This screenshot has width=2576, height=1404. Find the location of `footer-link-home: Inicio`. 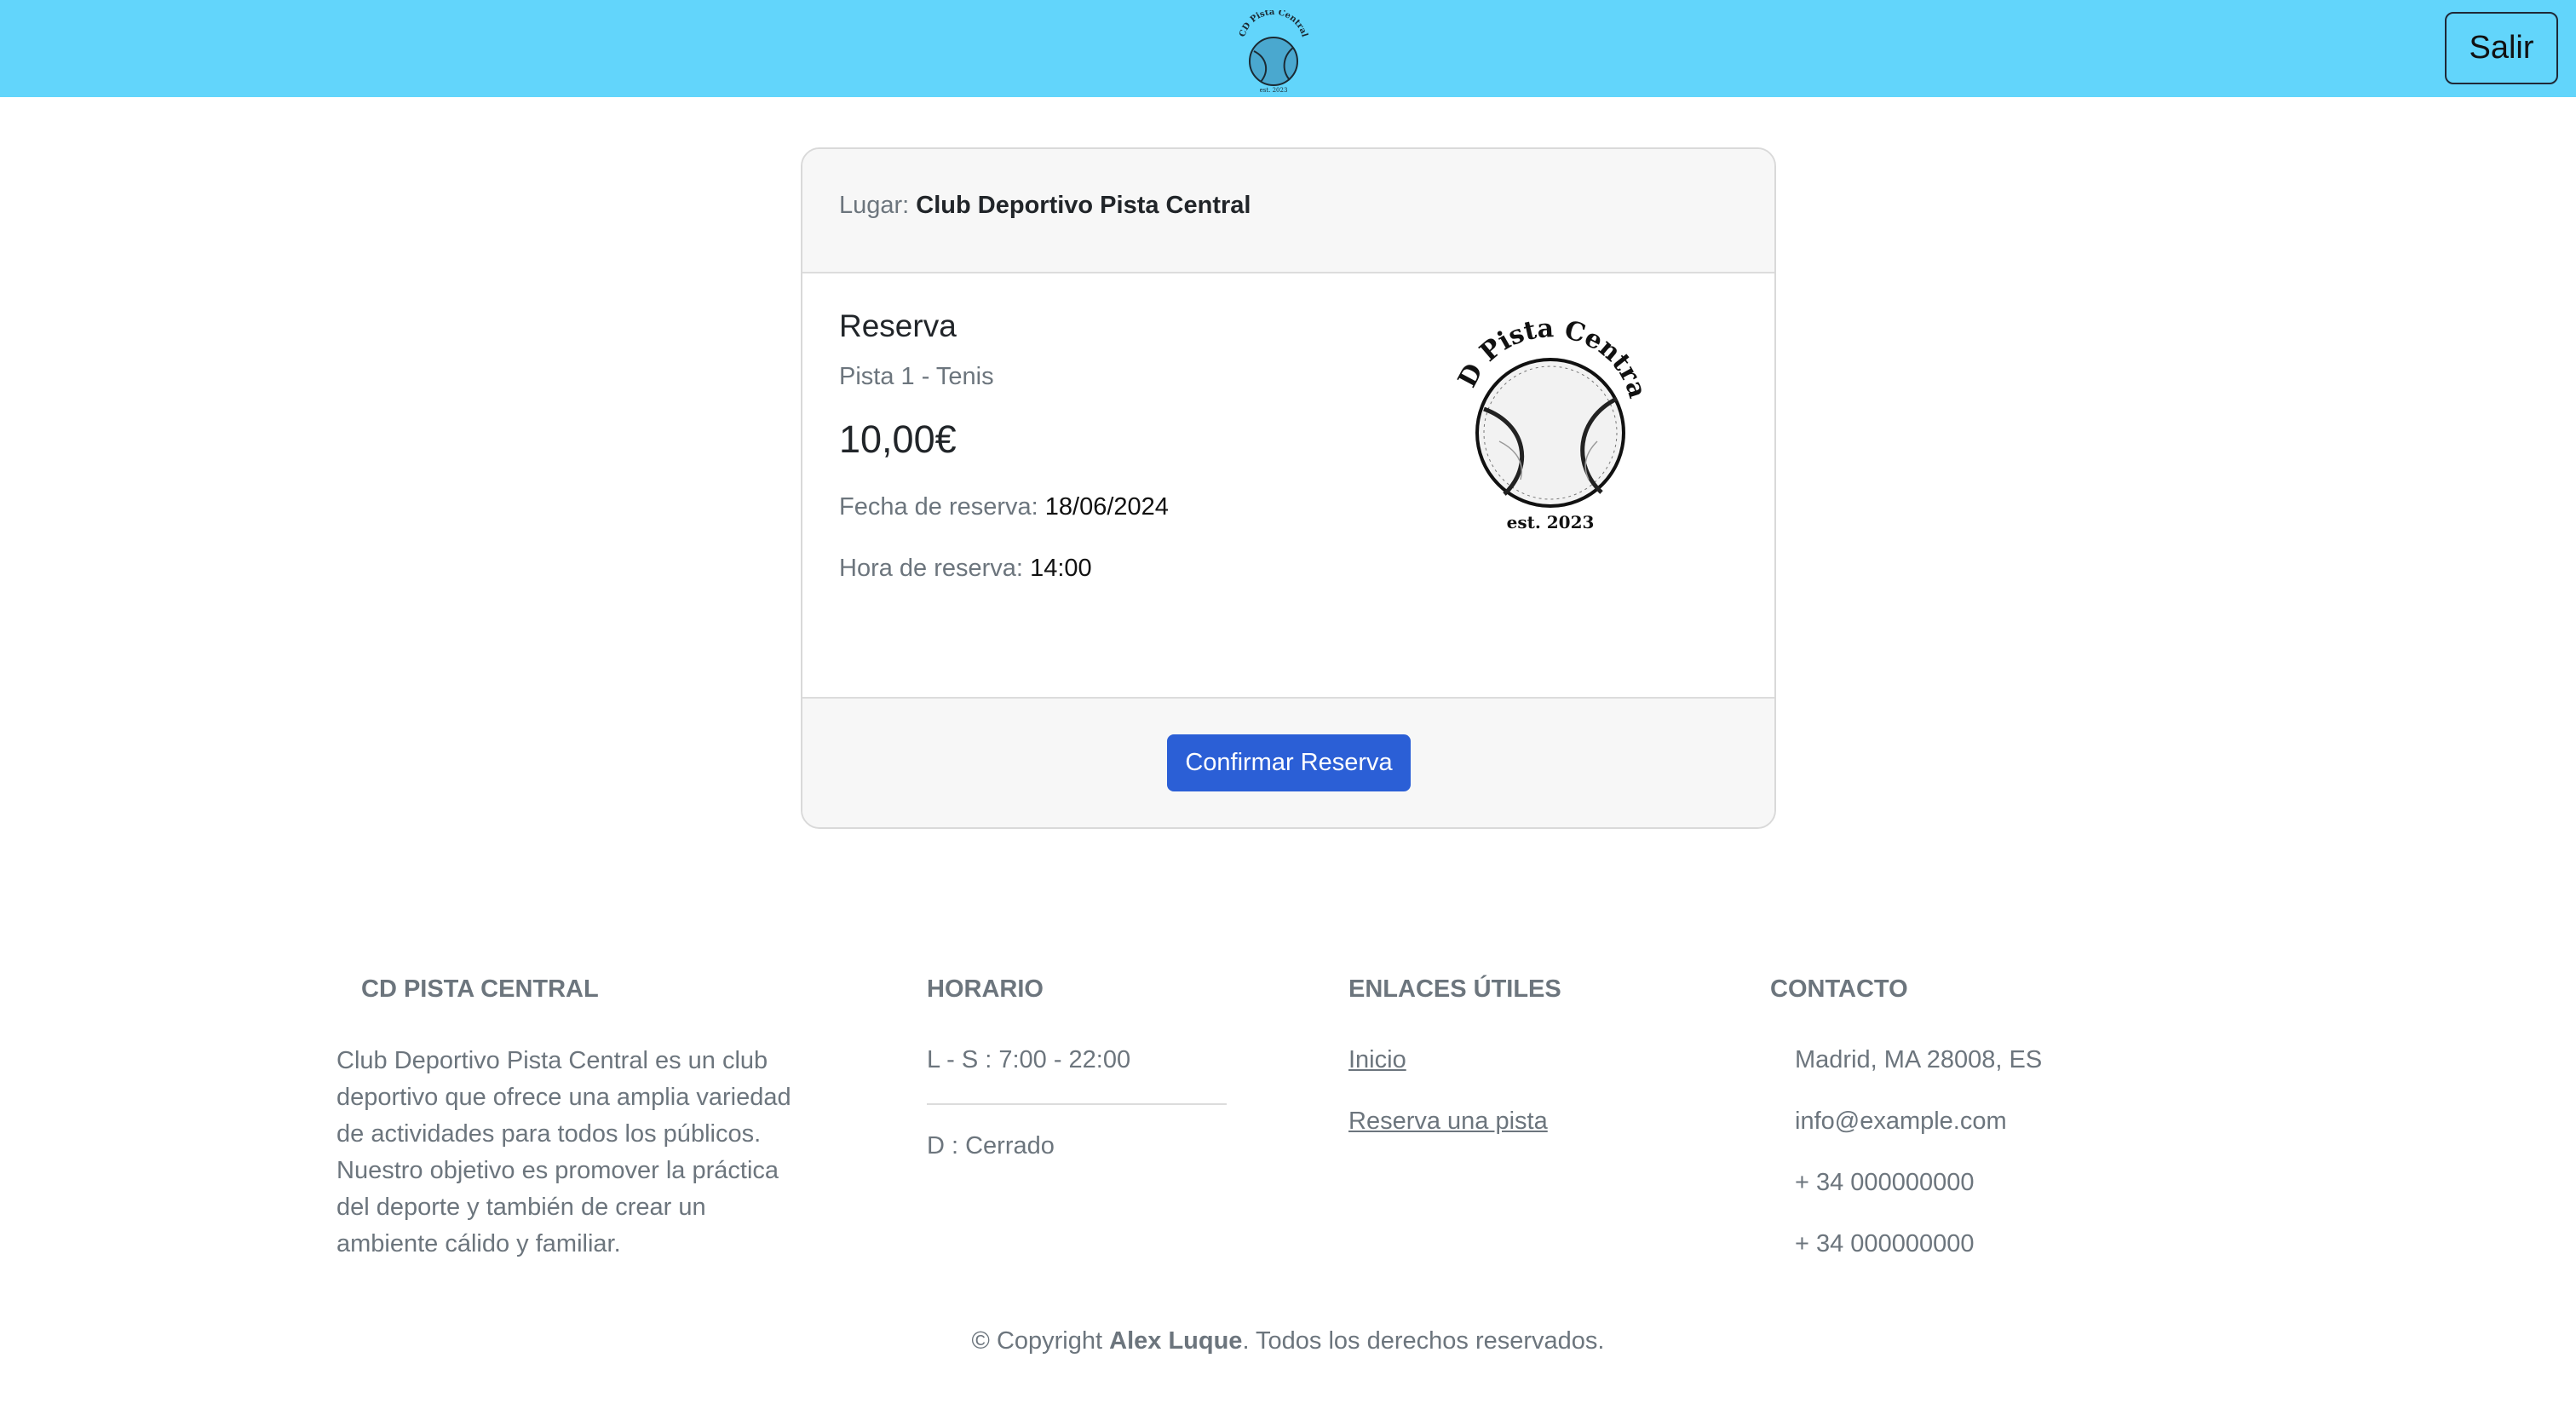

footer-link-home: Inicio is located at coordinates (1377, 1060).